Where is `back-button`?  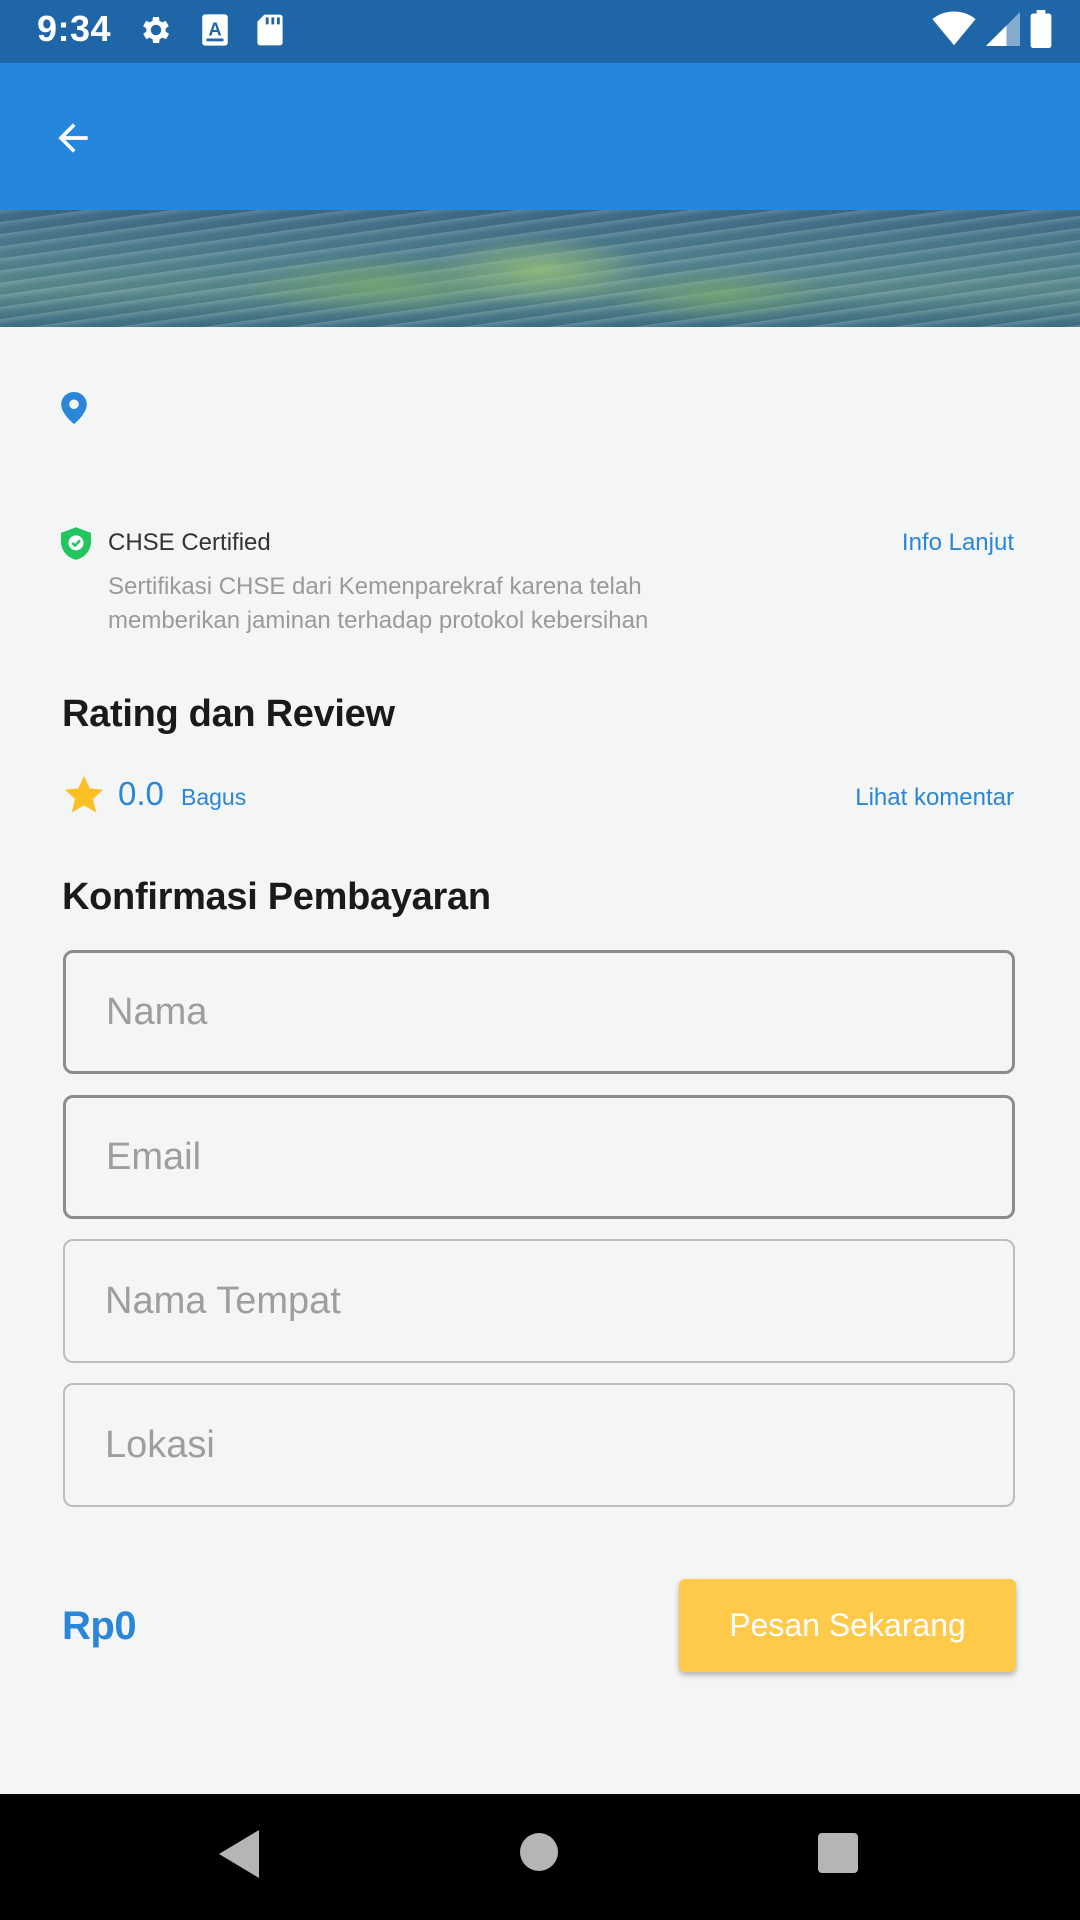
back-button is located at coordinates (73, 138).